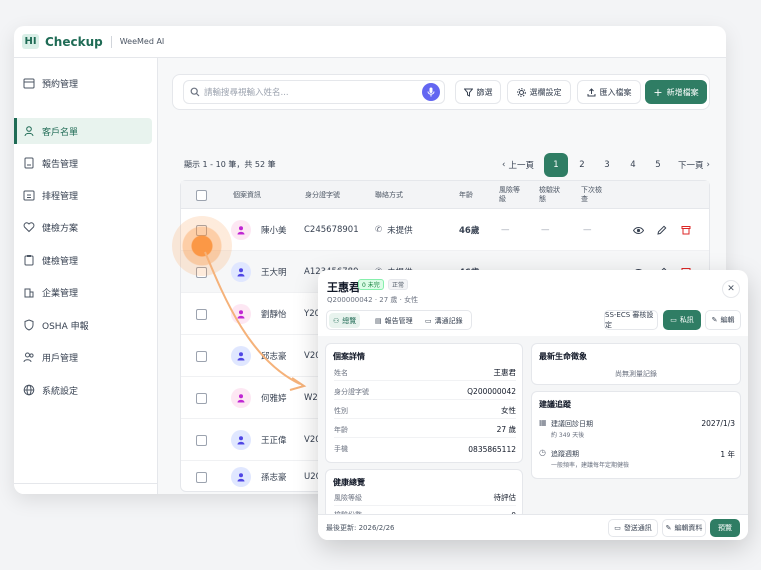 The height and width of the screenshot is (570, 761). What do you see at coordinates (398, 284) in the screenshot?
I see `tag-badge: 正常` at bounding box center [398, 284].